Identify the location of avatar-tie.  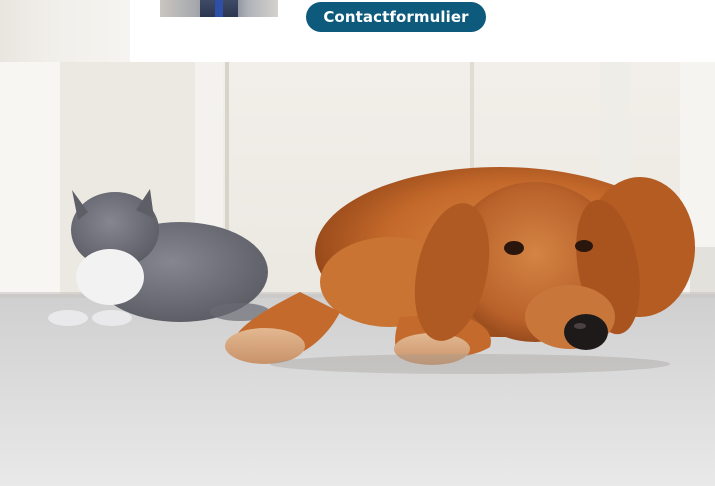
(219, 8).